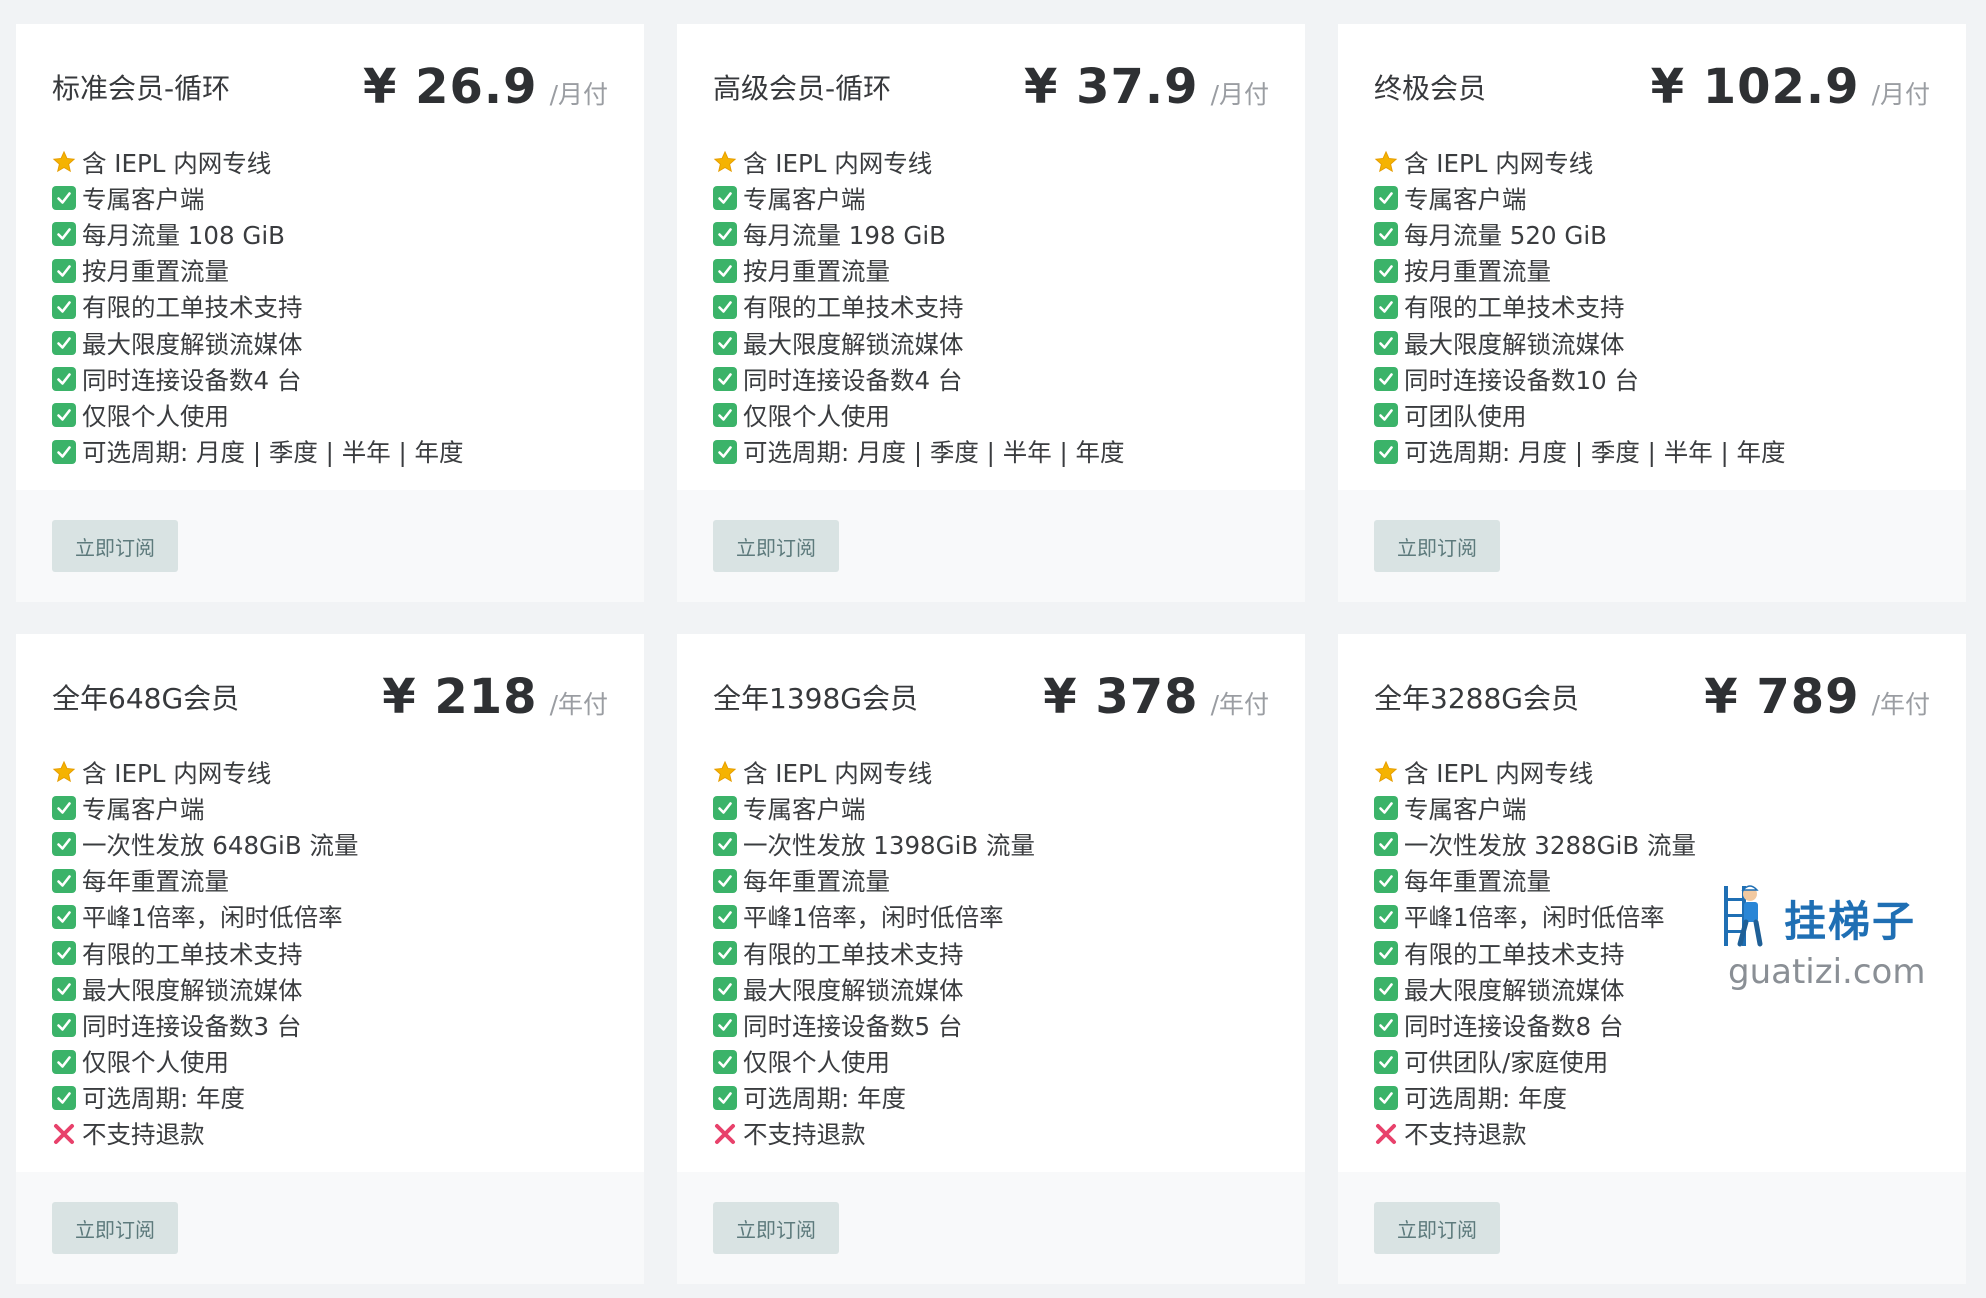 This screenshot has width=1986, height=1298. Describe the element at coordinates (1506, 1063) in the screenshot. I see `feature-text: 可供团队/家庭使用` at that location.